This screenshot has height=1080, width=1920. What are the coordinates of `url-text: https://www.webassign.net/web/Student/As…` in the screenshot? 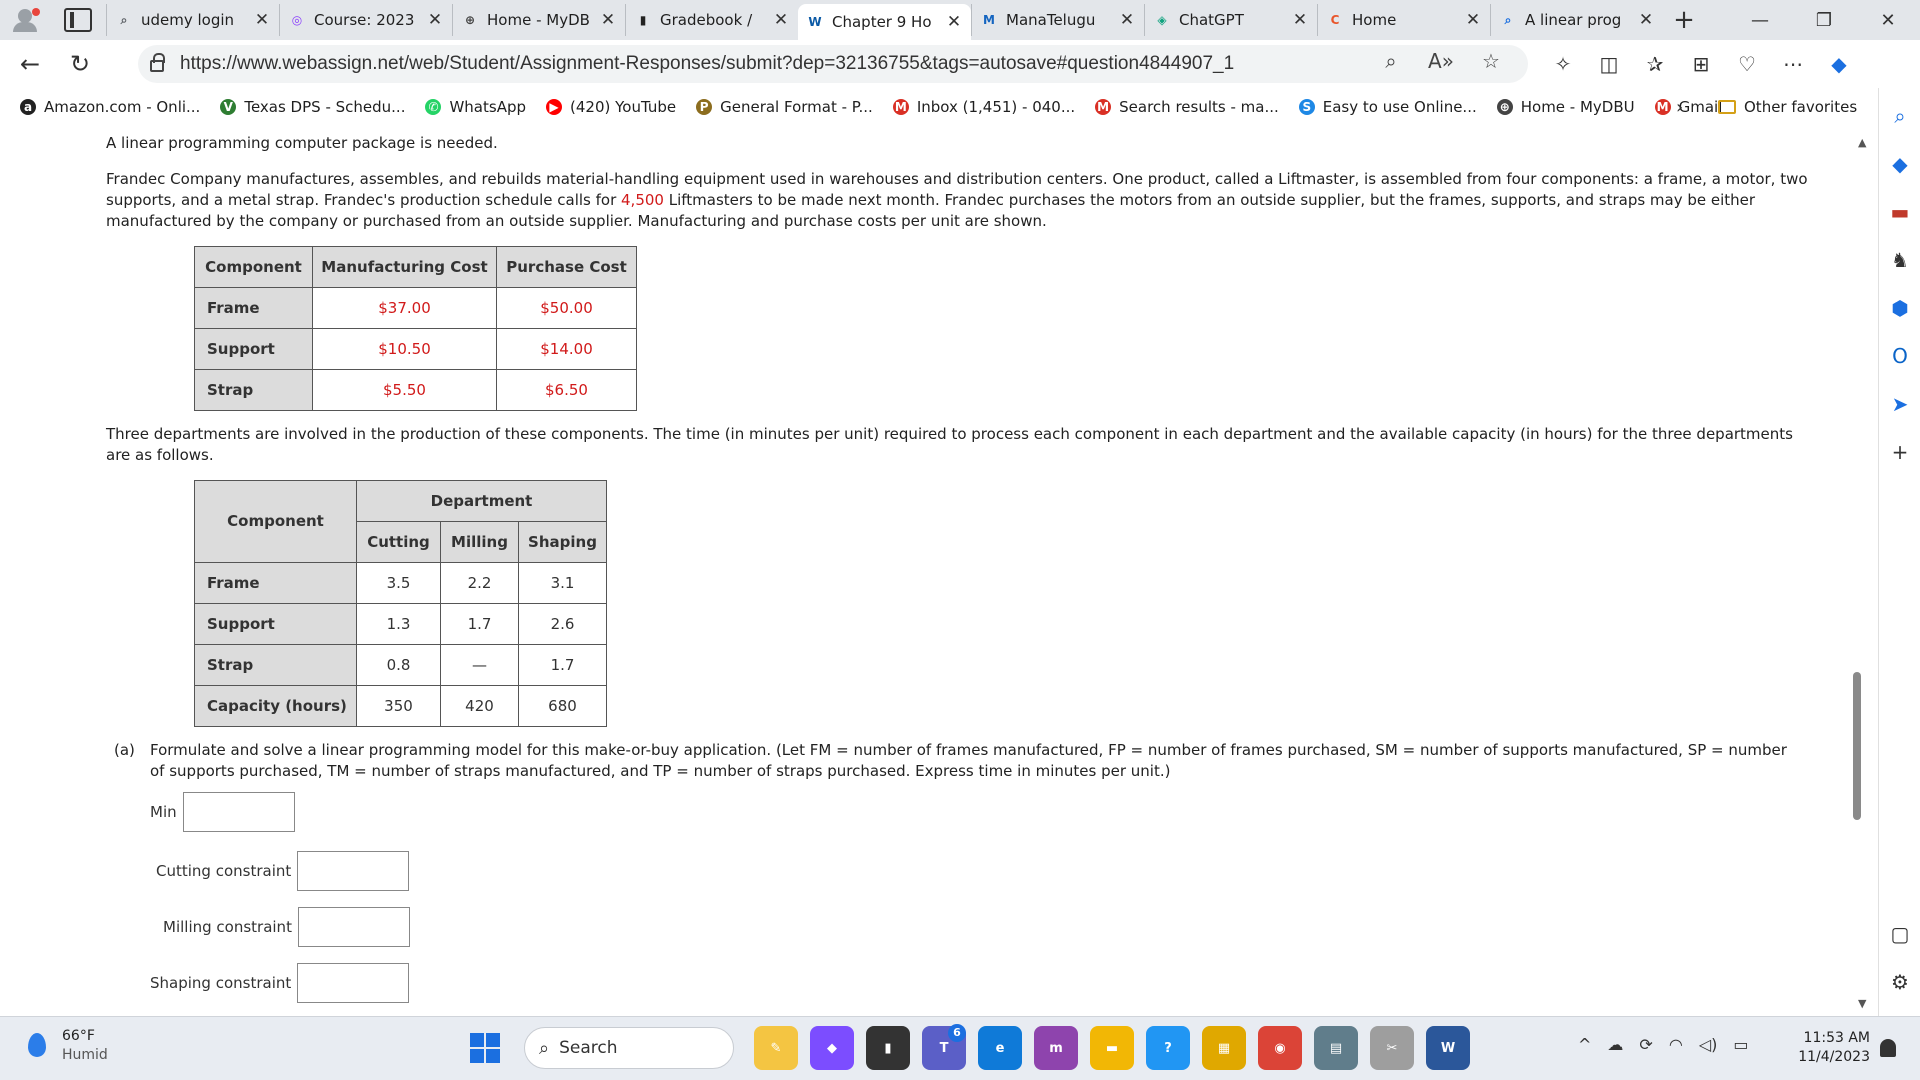 It's located at (707, 64).